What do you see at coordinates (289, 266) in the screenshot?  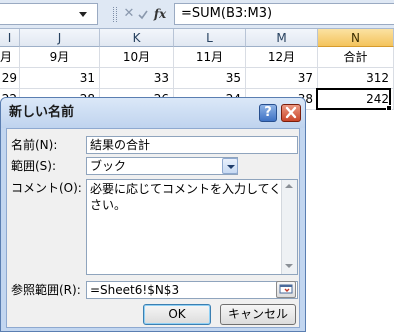 I see `scroll-down-icon` at bounding box center [289, 266].